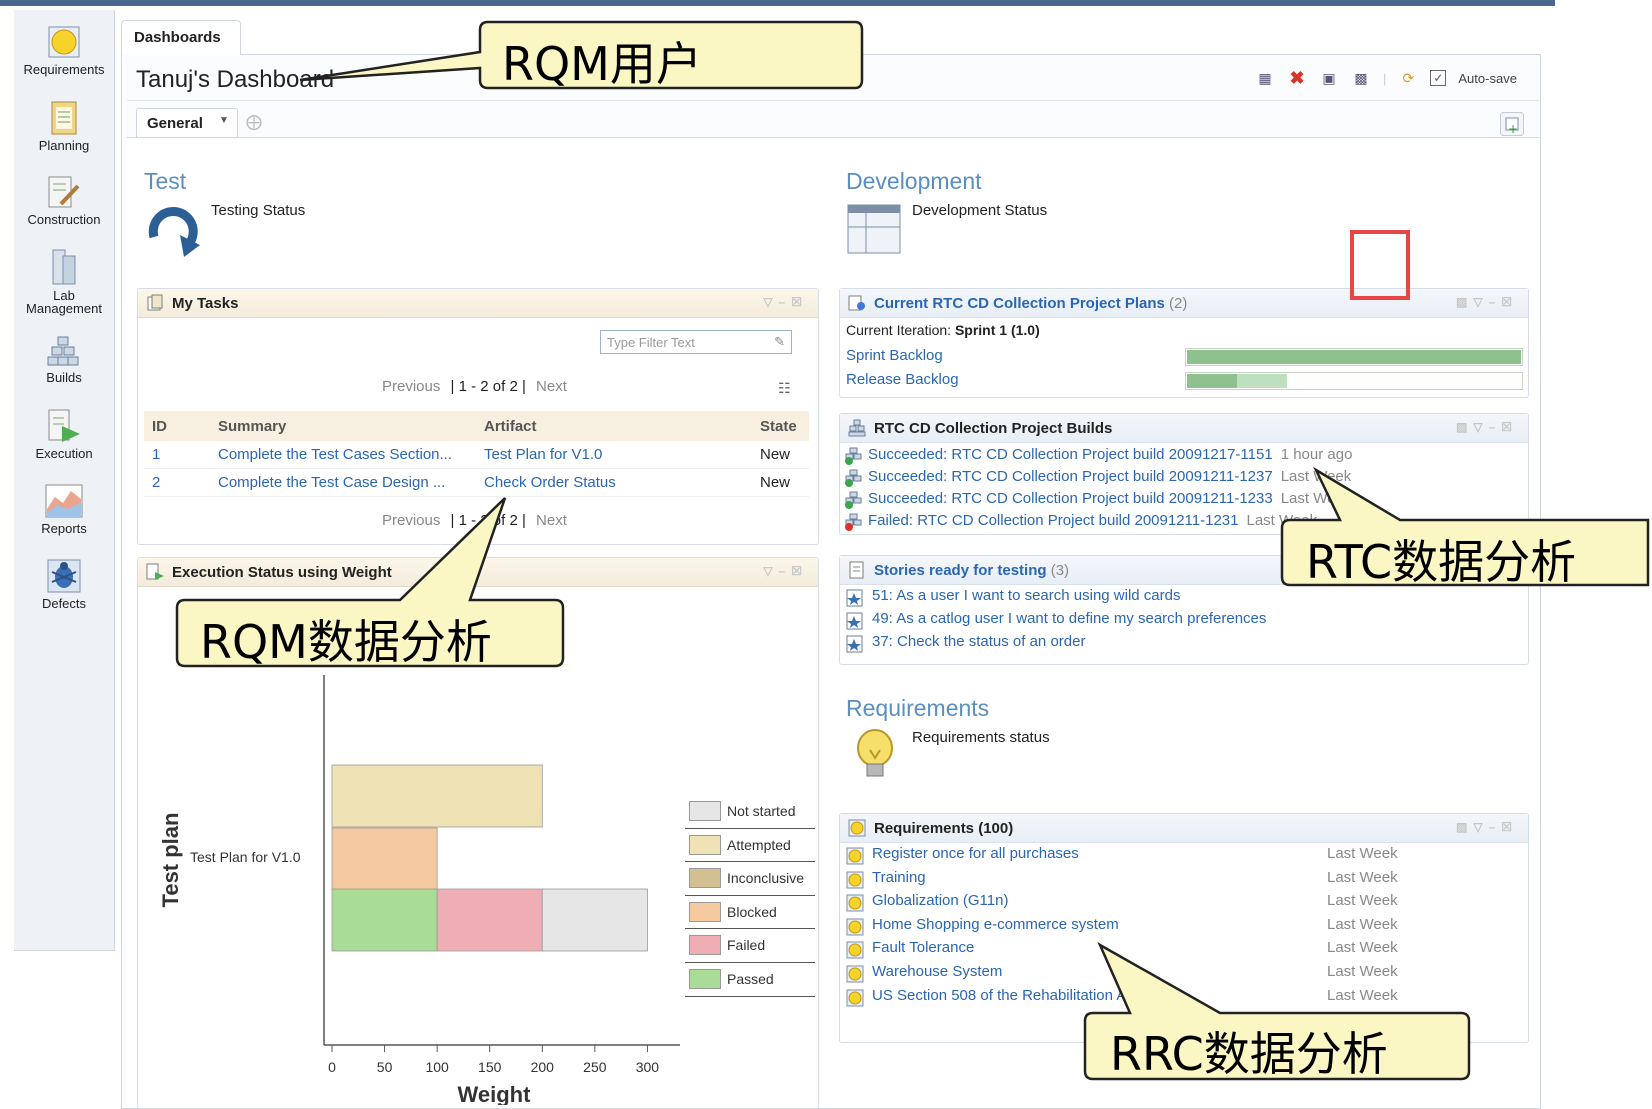 Image resolution: width=1652 pixels, height=1109 pixels. I want to click on nav-builds: Builds, so click(64, 359).